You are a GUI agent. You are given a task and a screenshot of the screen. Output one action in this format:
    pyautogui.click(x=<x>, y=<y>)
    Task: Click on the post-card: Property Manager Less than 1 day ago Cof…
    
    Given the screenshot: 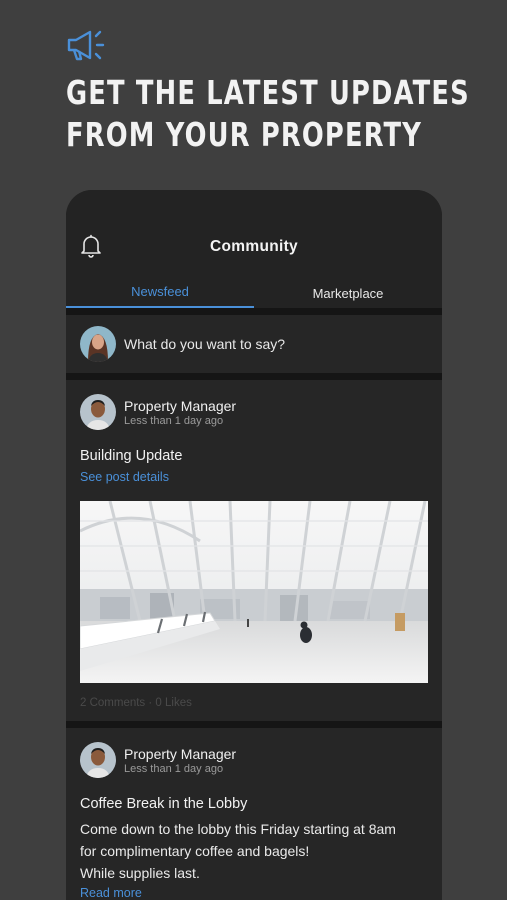 What is the action you would take?
    pyautogui.click(x=254, y=814)
    